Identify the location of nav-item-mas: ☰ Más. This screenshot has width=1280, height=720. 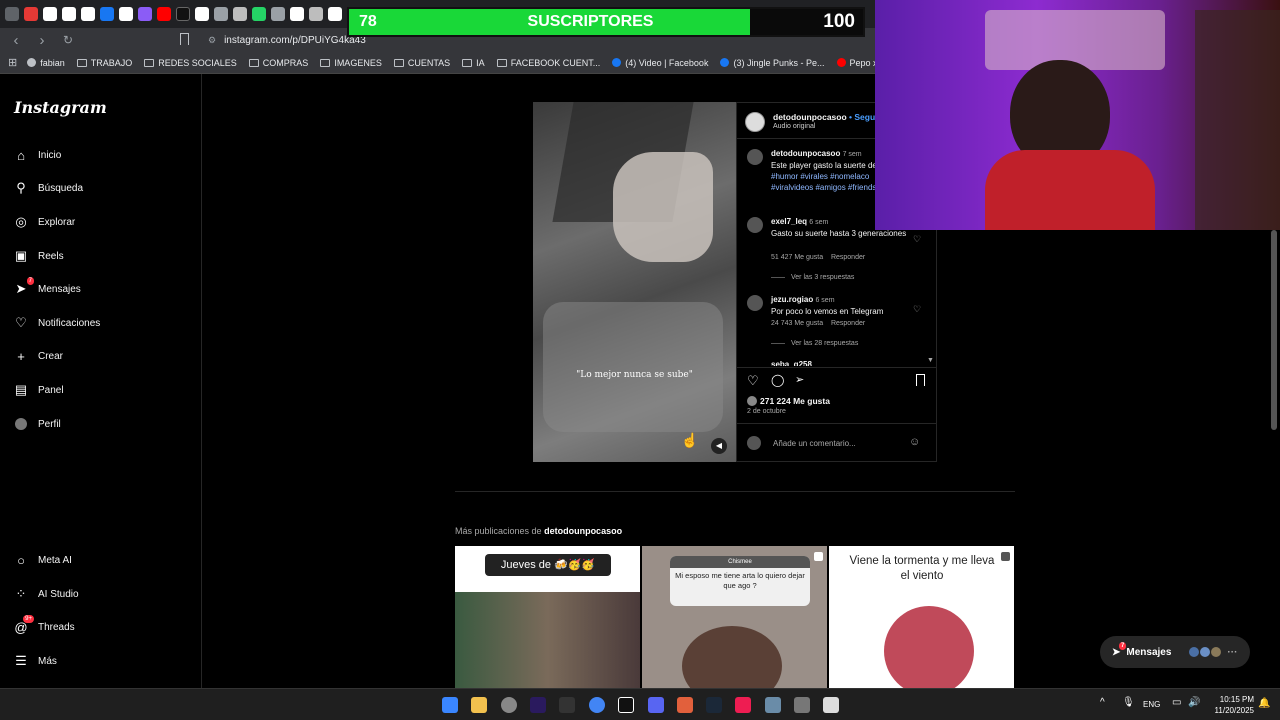
(35, 660).